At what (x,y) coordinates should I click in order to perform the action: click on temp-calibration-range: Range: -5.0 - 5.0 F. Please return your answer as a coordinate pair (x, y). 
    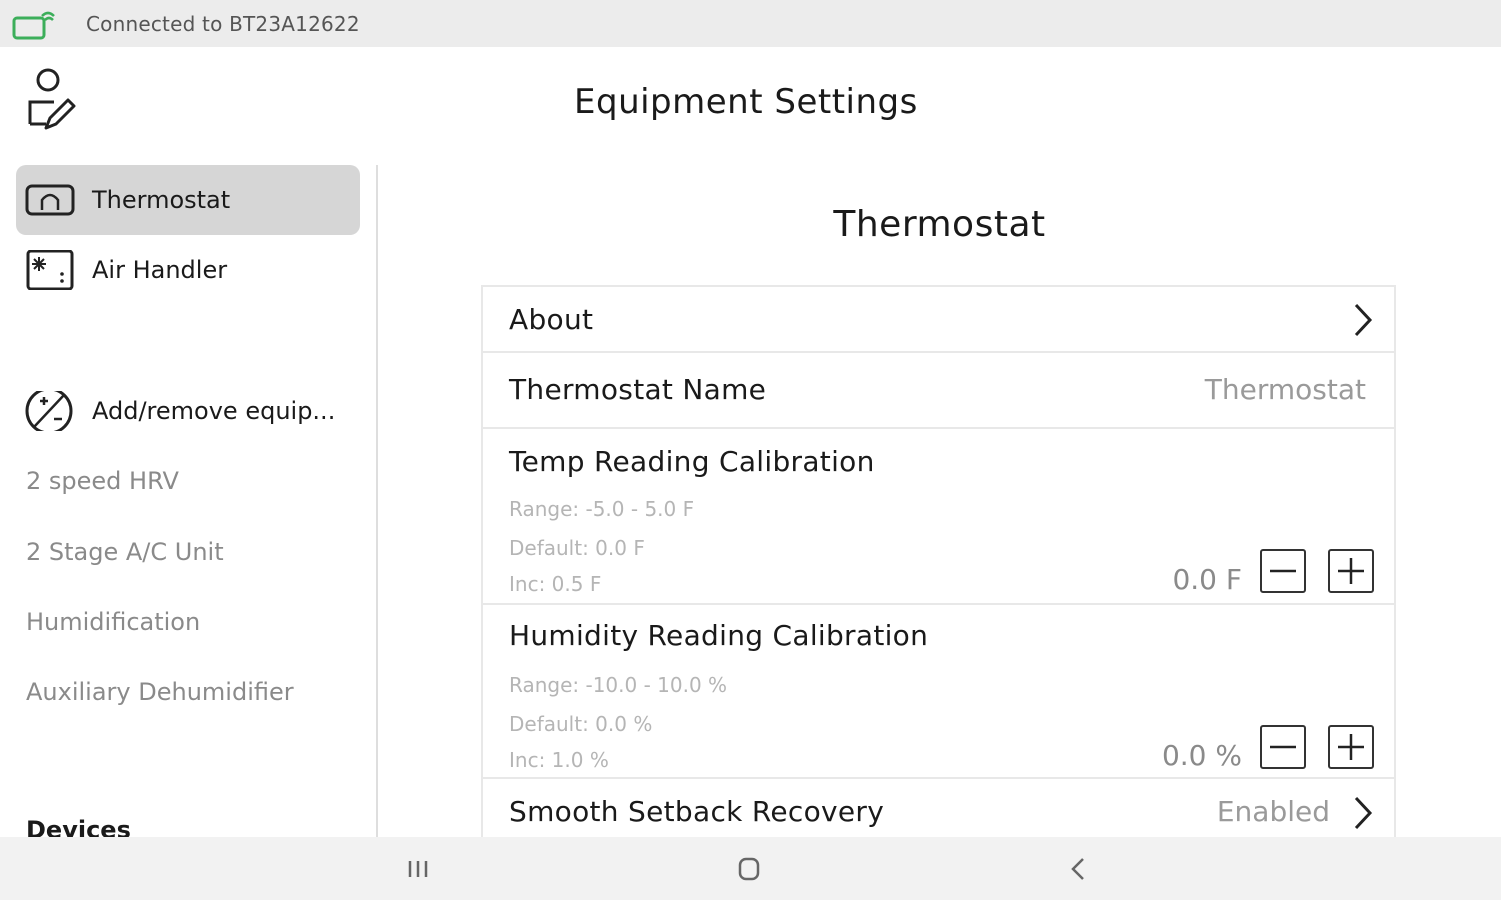
    Looking at the image, I should click on (602, 509).